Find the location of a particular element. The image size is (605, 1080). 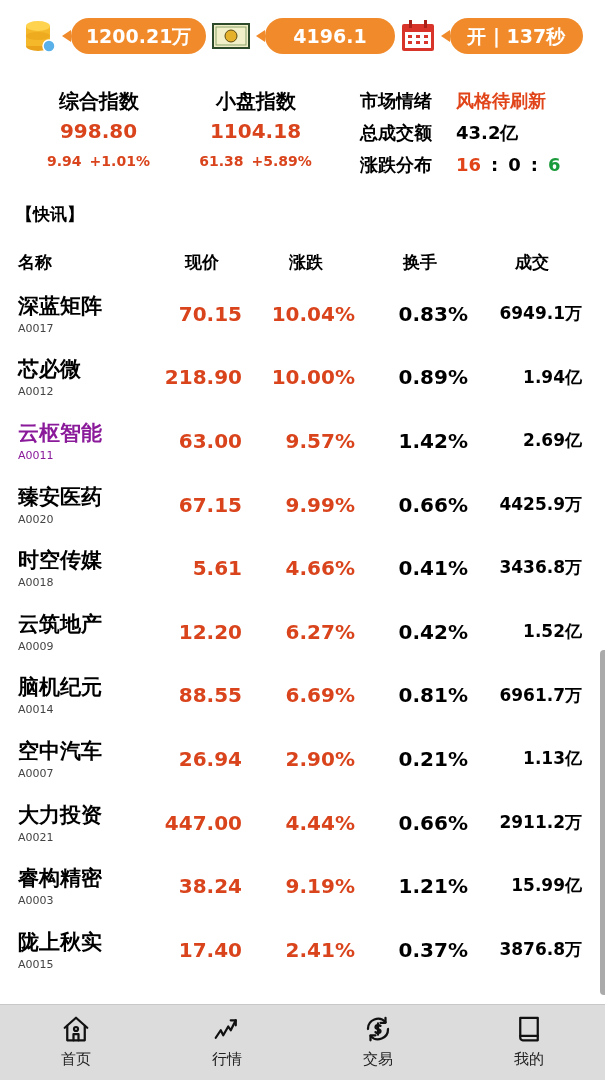

calendar-icon is located at coordinates (417, 36).